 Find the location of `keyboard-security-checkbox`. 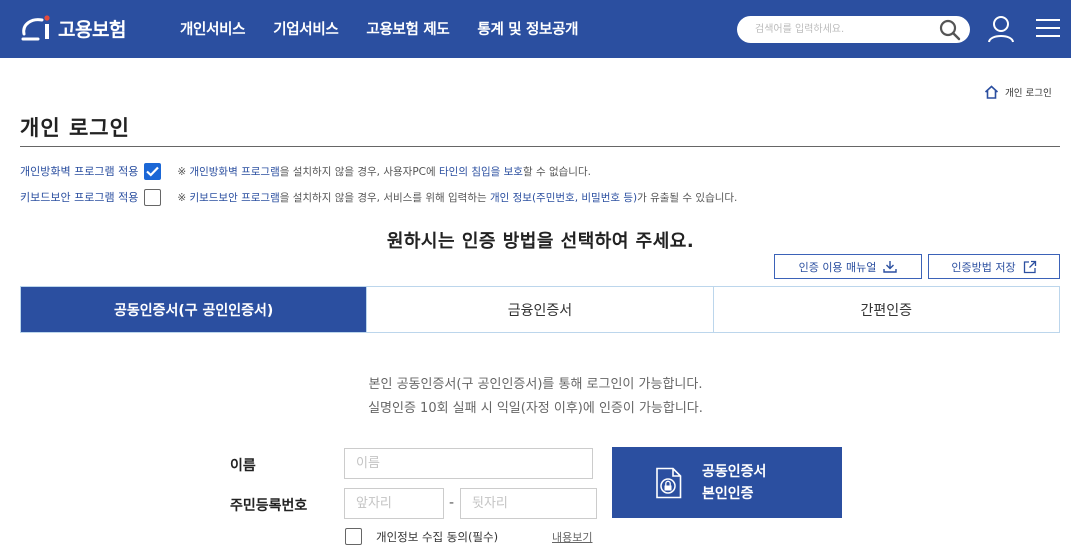

keyboard-security-checkbox is located at coordinates (153, 197).